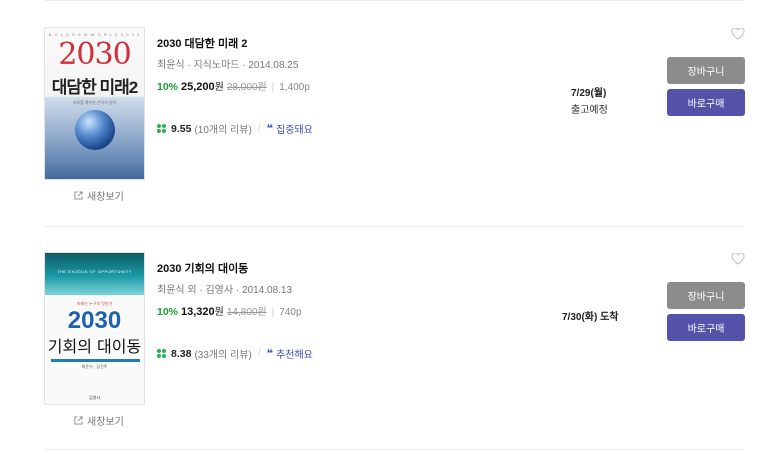  I want to click on cover-subtitle: 미래를 예측한 전략의 법칙, so click(94, 102).